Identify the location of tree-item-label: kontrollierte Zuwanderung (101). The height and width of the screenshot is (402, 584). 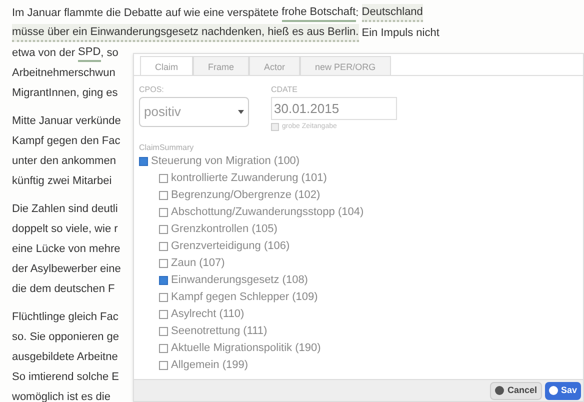
(249, 178).